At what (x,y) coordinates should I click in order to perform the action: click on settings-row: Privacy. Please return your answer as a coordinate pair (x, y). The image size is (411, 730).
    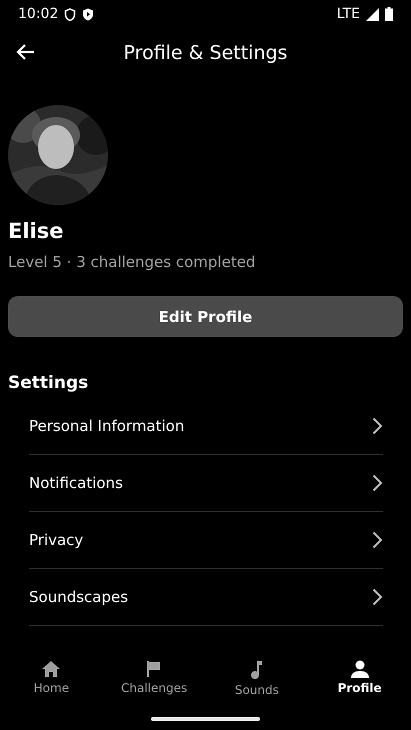
    Looking at the image, I should click on (206, 540).